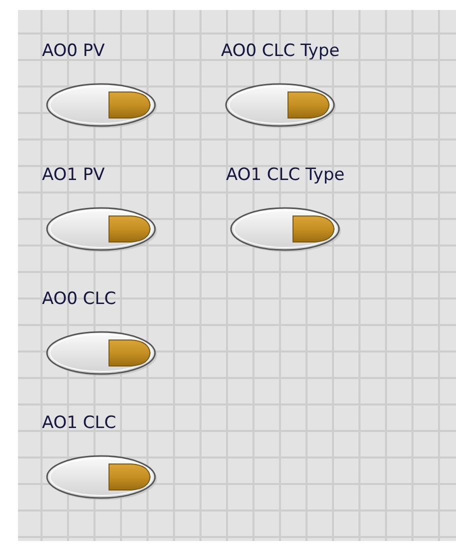 The height and width of the screenshot is (544, 456). I want to click on switch-label: AO0 PV, so click(73, 51).